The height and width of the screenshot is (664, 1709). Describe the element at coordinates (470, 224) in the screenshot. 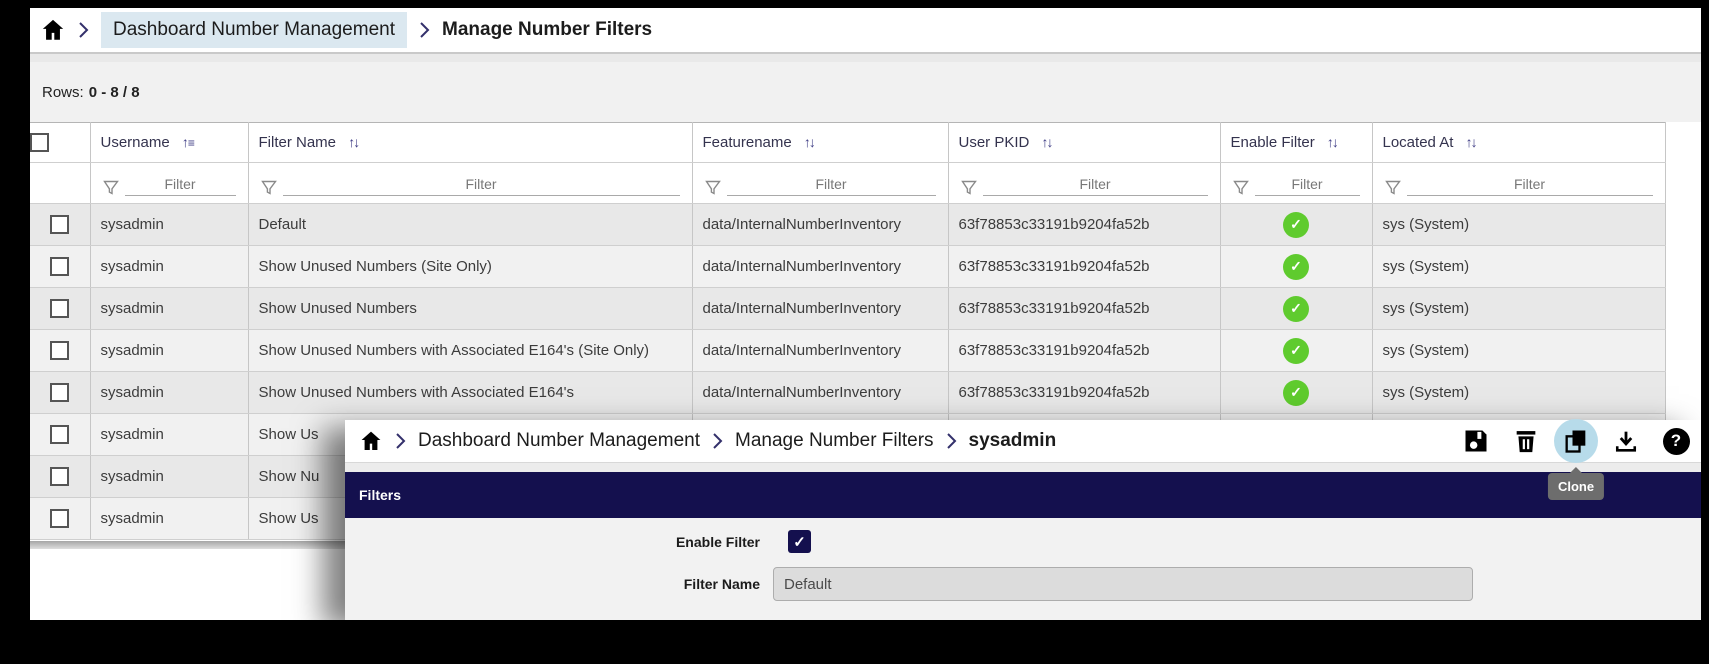

I see `cell-filter-name: Default` at that location.